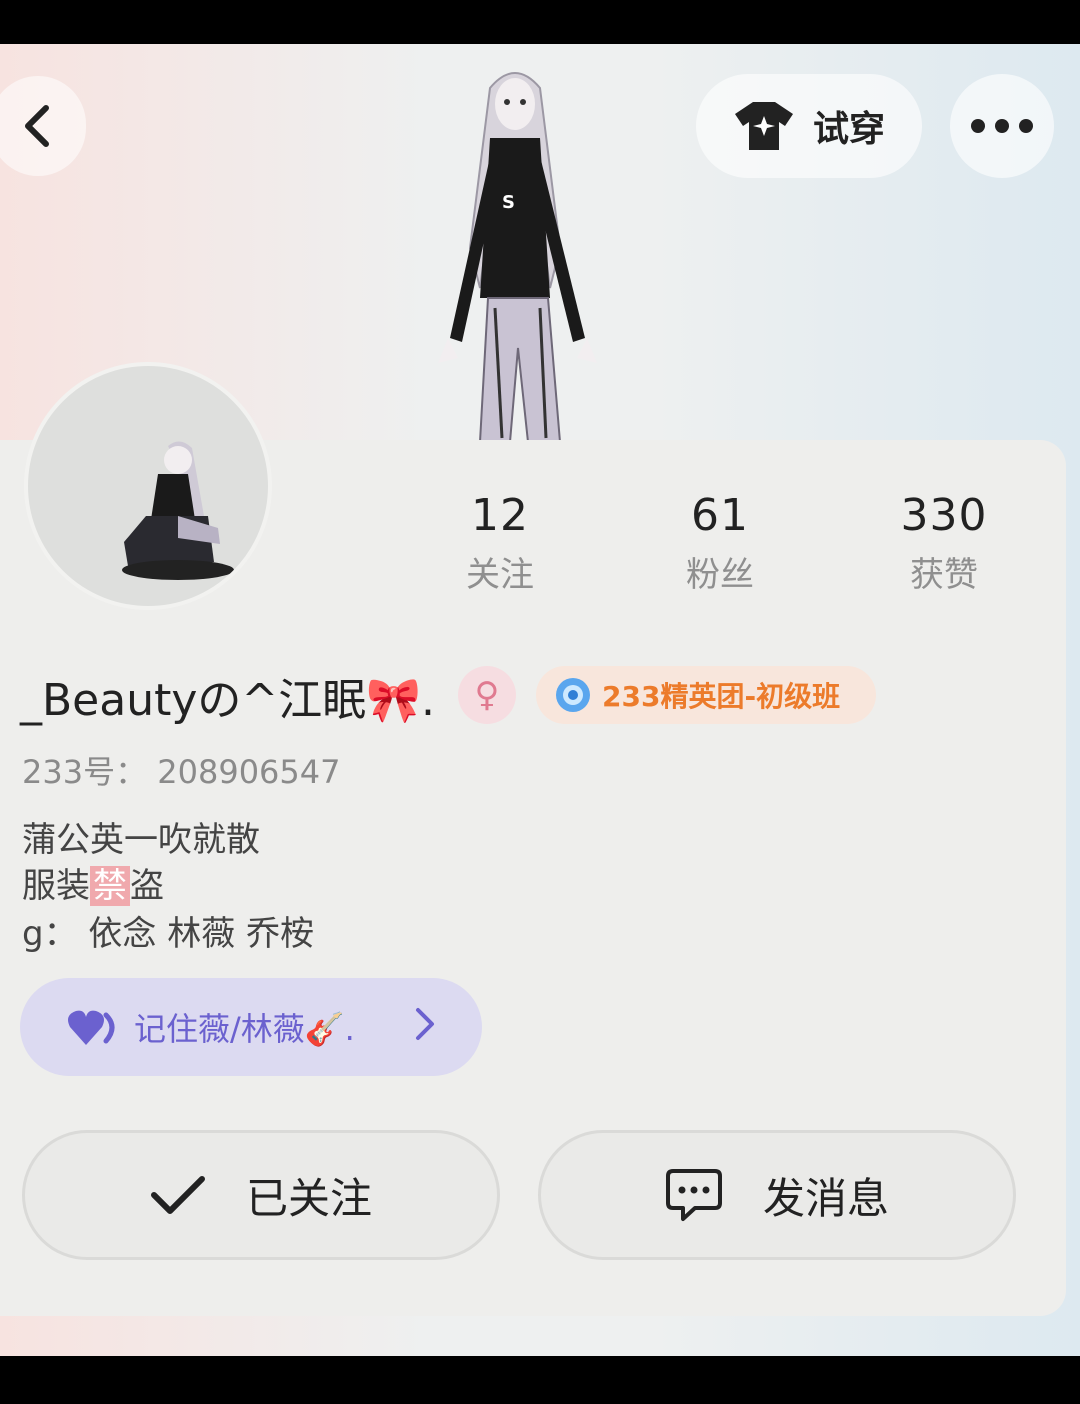  I want to click on chat-bubble-icon, so click(693, 1195).